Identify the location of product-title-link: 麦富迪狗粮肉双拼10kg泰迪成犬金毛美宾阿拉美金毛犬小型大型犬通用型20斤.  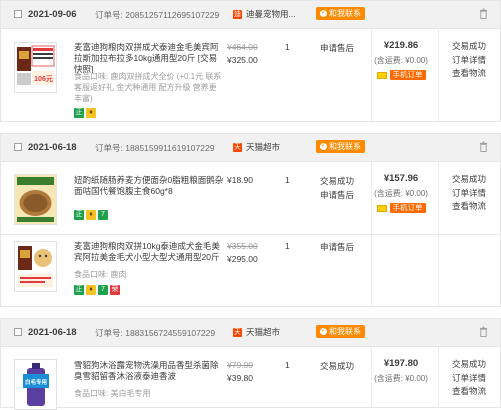
(149, 252).